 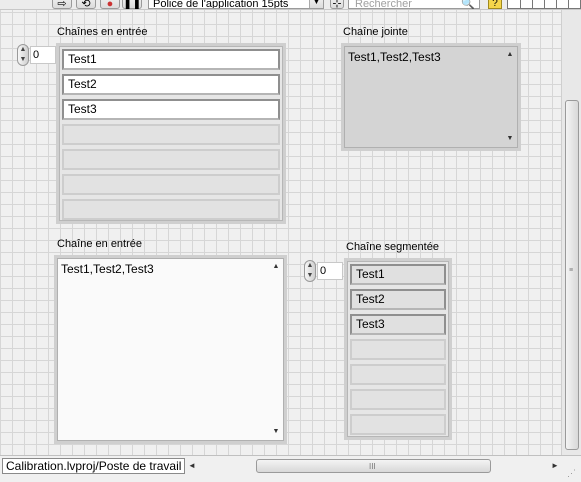 I want to click on search-icon: 🔍, so click(x=468, y=4).